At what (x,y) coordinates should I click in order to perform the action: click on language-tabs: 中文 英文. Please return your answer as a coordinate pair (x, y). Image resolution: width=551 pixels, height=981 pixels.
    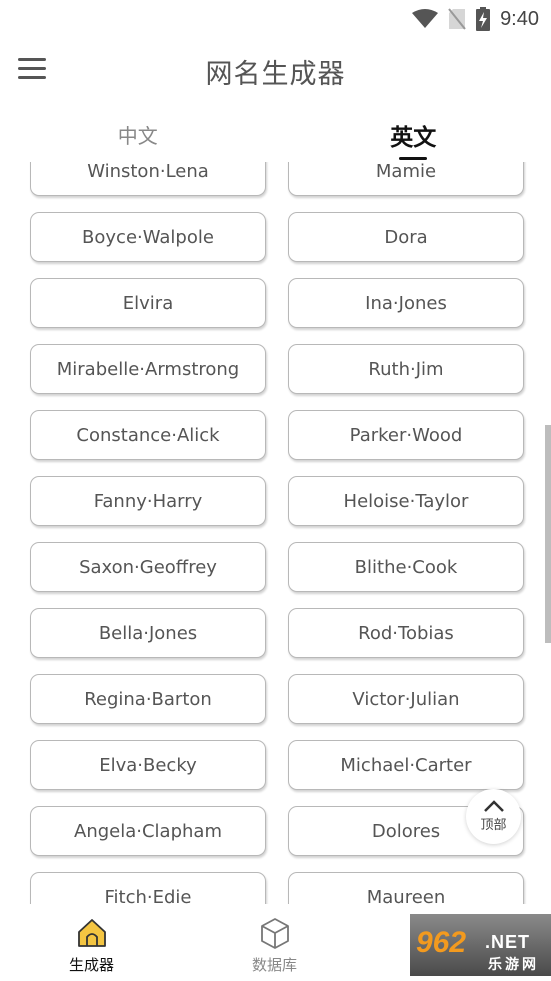
    Looking at the image, I should click on (275, 136).